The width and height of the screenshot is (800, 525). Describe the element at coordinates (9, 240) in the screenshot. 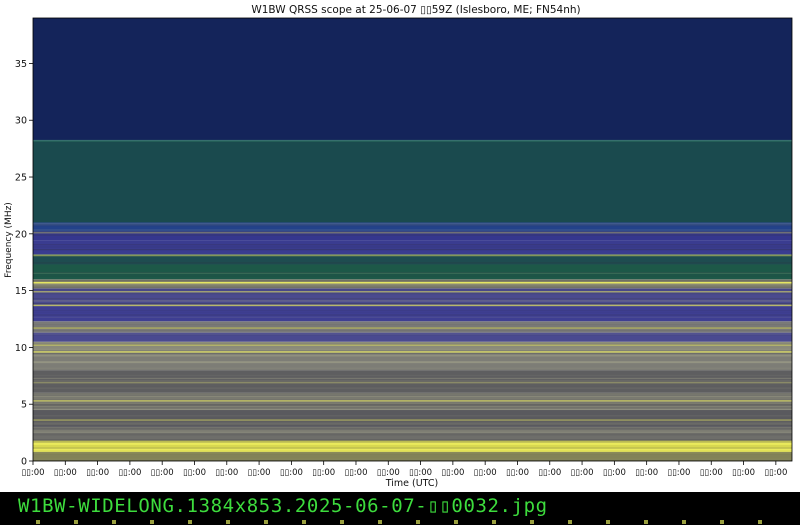

I see `y-axis-label: Frequency (MHz)` at that location.